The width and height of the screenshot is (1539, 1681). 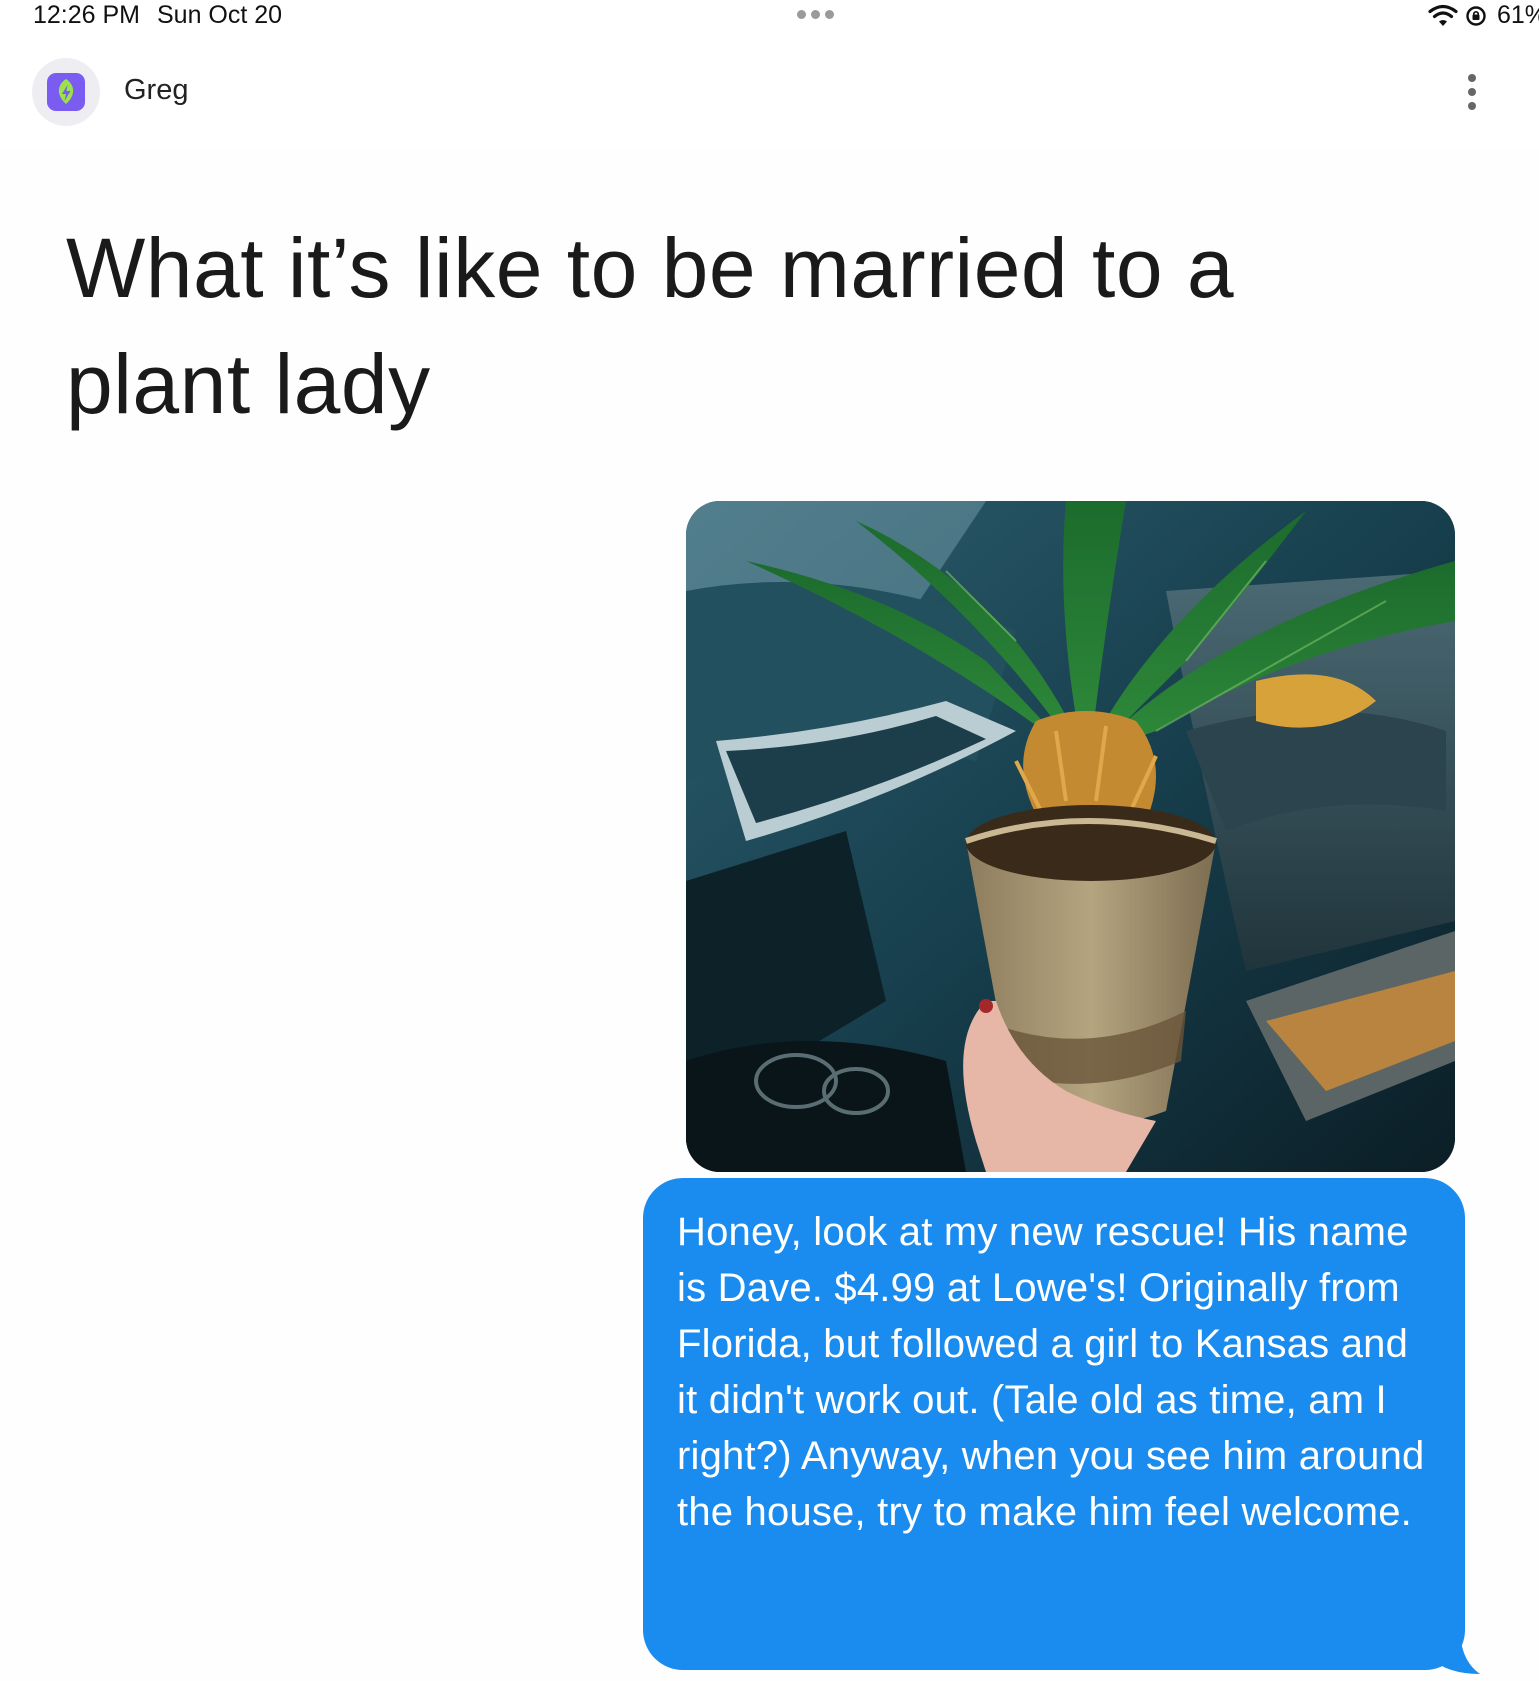 I want to click on conversation-header: Greg, so click(x=769, y=92).